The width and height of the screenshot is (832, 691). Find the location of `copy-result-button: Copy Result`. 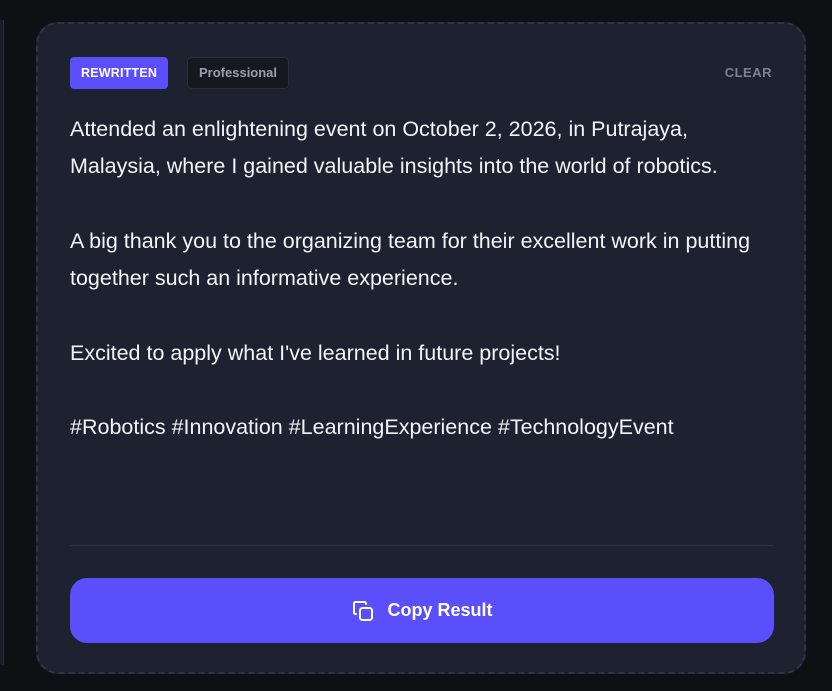

copy-result-button: Copy Result is located at coordinates (422, 610).